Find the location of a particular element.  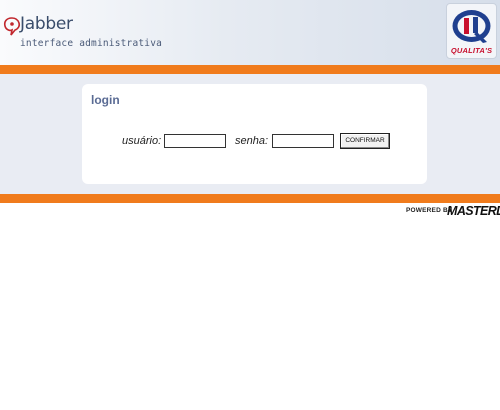

jabber-logo-icon is located at coordinates (12, 26).